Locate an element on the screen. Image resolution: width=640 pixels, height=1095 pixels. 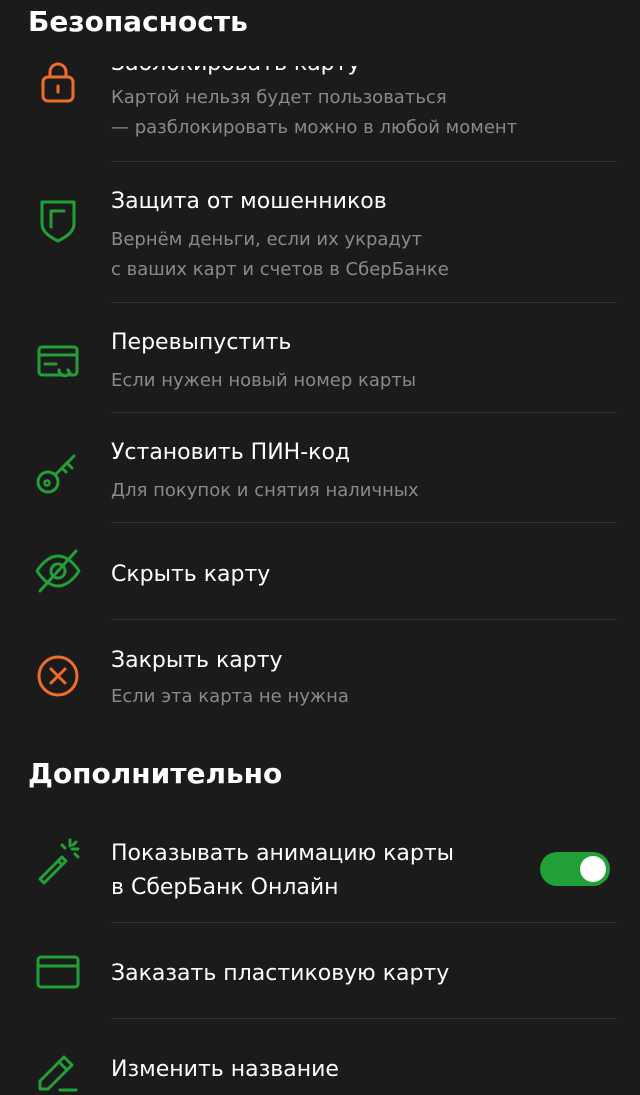
shield-icon is located at coordinates (58, 220).